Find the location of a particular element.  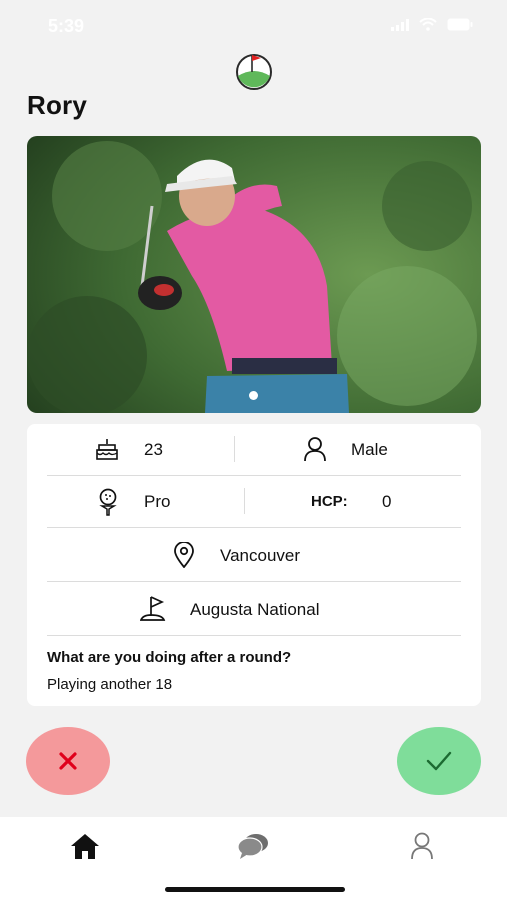

home-icon is located at coordinates (85, 846).